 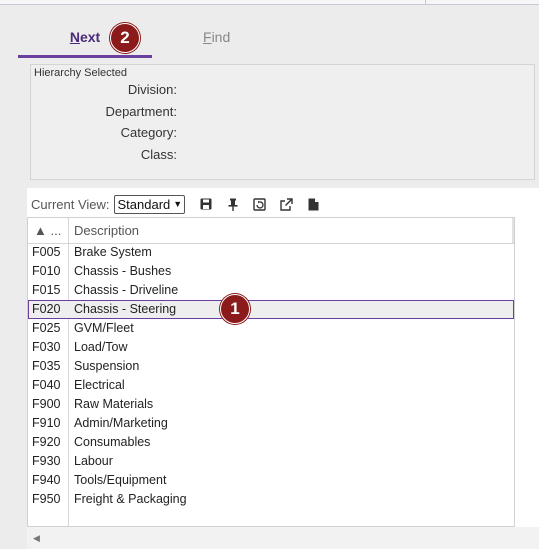 I want to click on row-description: Chassis - Bushes, so click(x=123, y=271).